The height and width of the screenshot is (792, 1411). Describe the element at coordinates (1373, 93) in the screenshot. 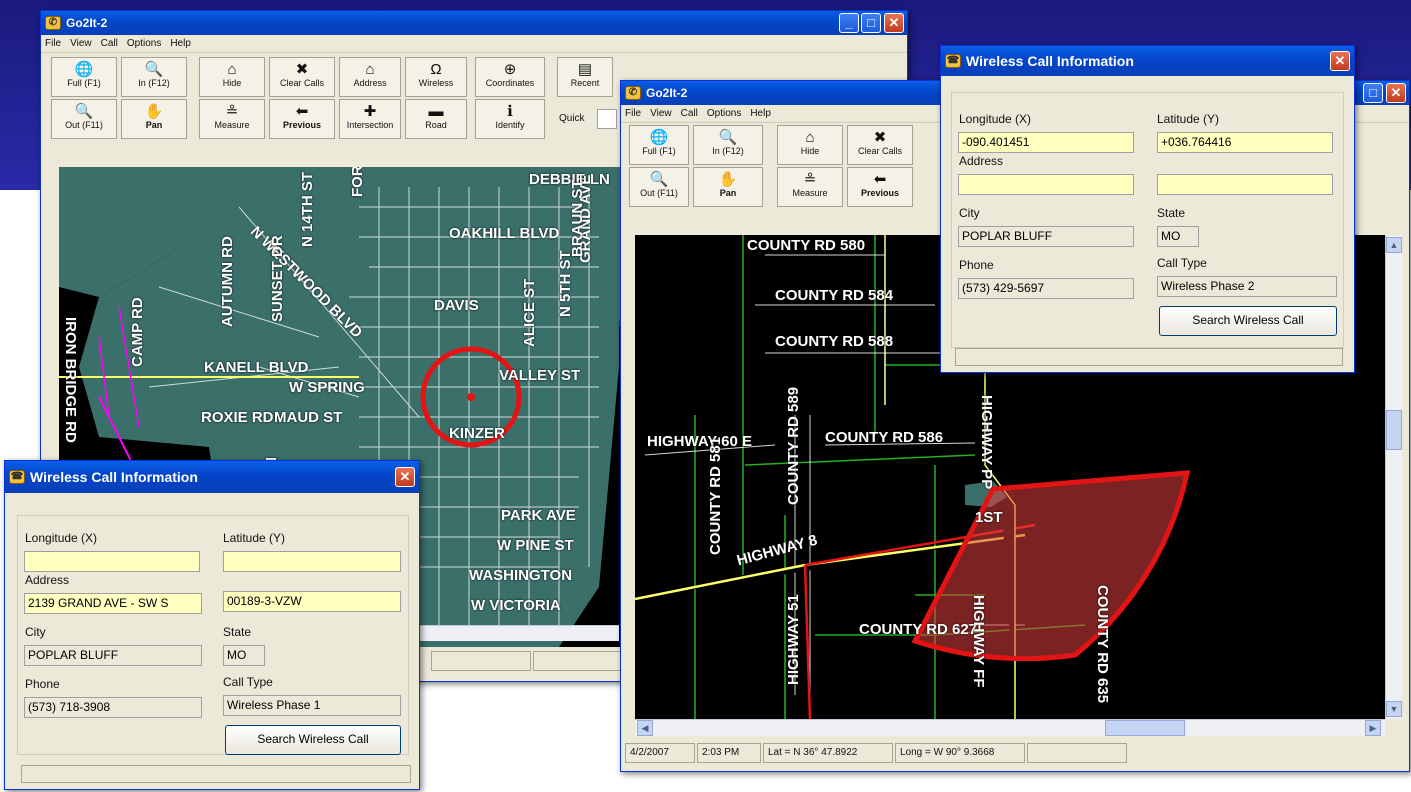

I see `second-restore-button: □` at that location.